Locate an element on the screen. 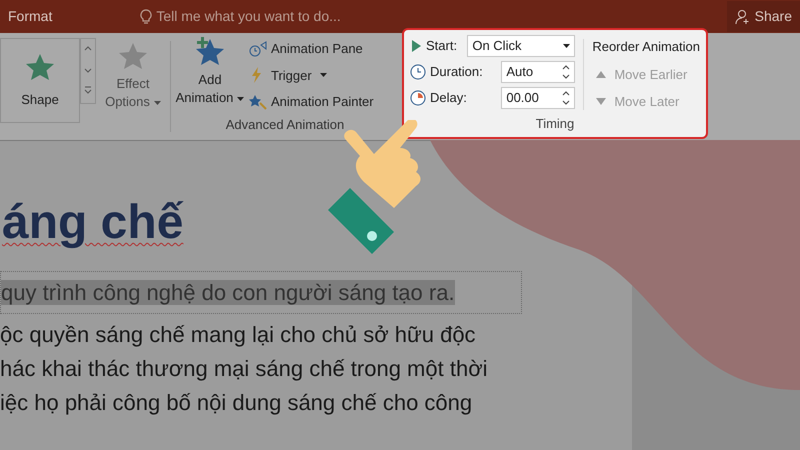  spin-field: 00.00 is located at coordinates (538, 98).